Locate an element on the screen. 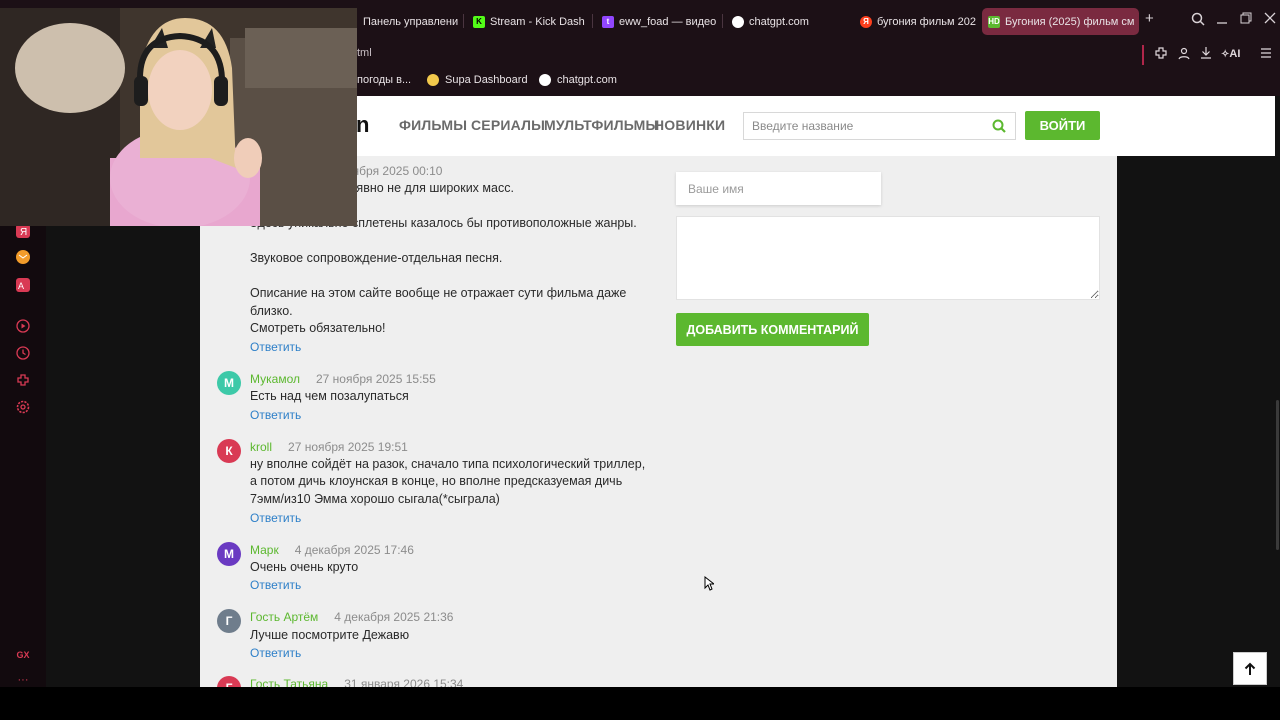 The height and width of the screenshot is (720, 1280). menu-icon is located at coordinates (1266, 54).